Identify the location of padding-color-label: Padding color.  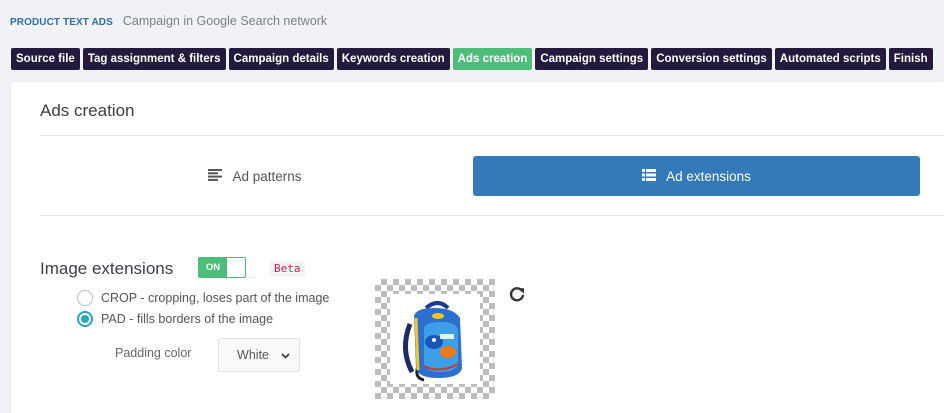
(153, 353).